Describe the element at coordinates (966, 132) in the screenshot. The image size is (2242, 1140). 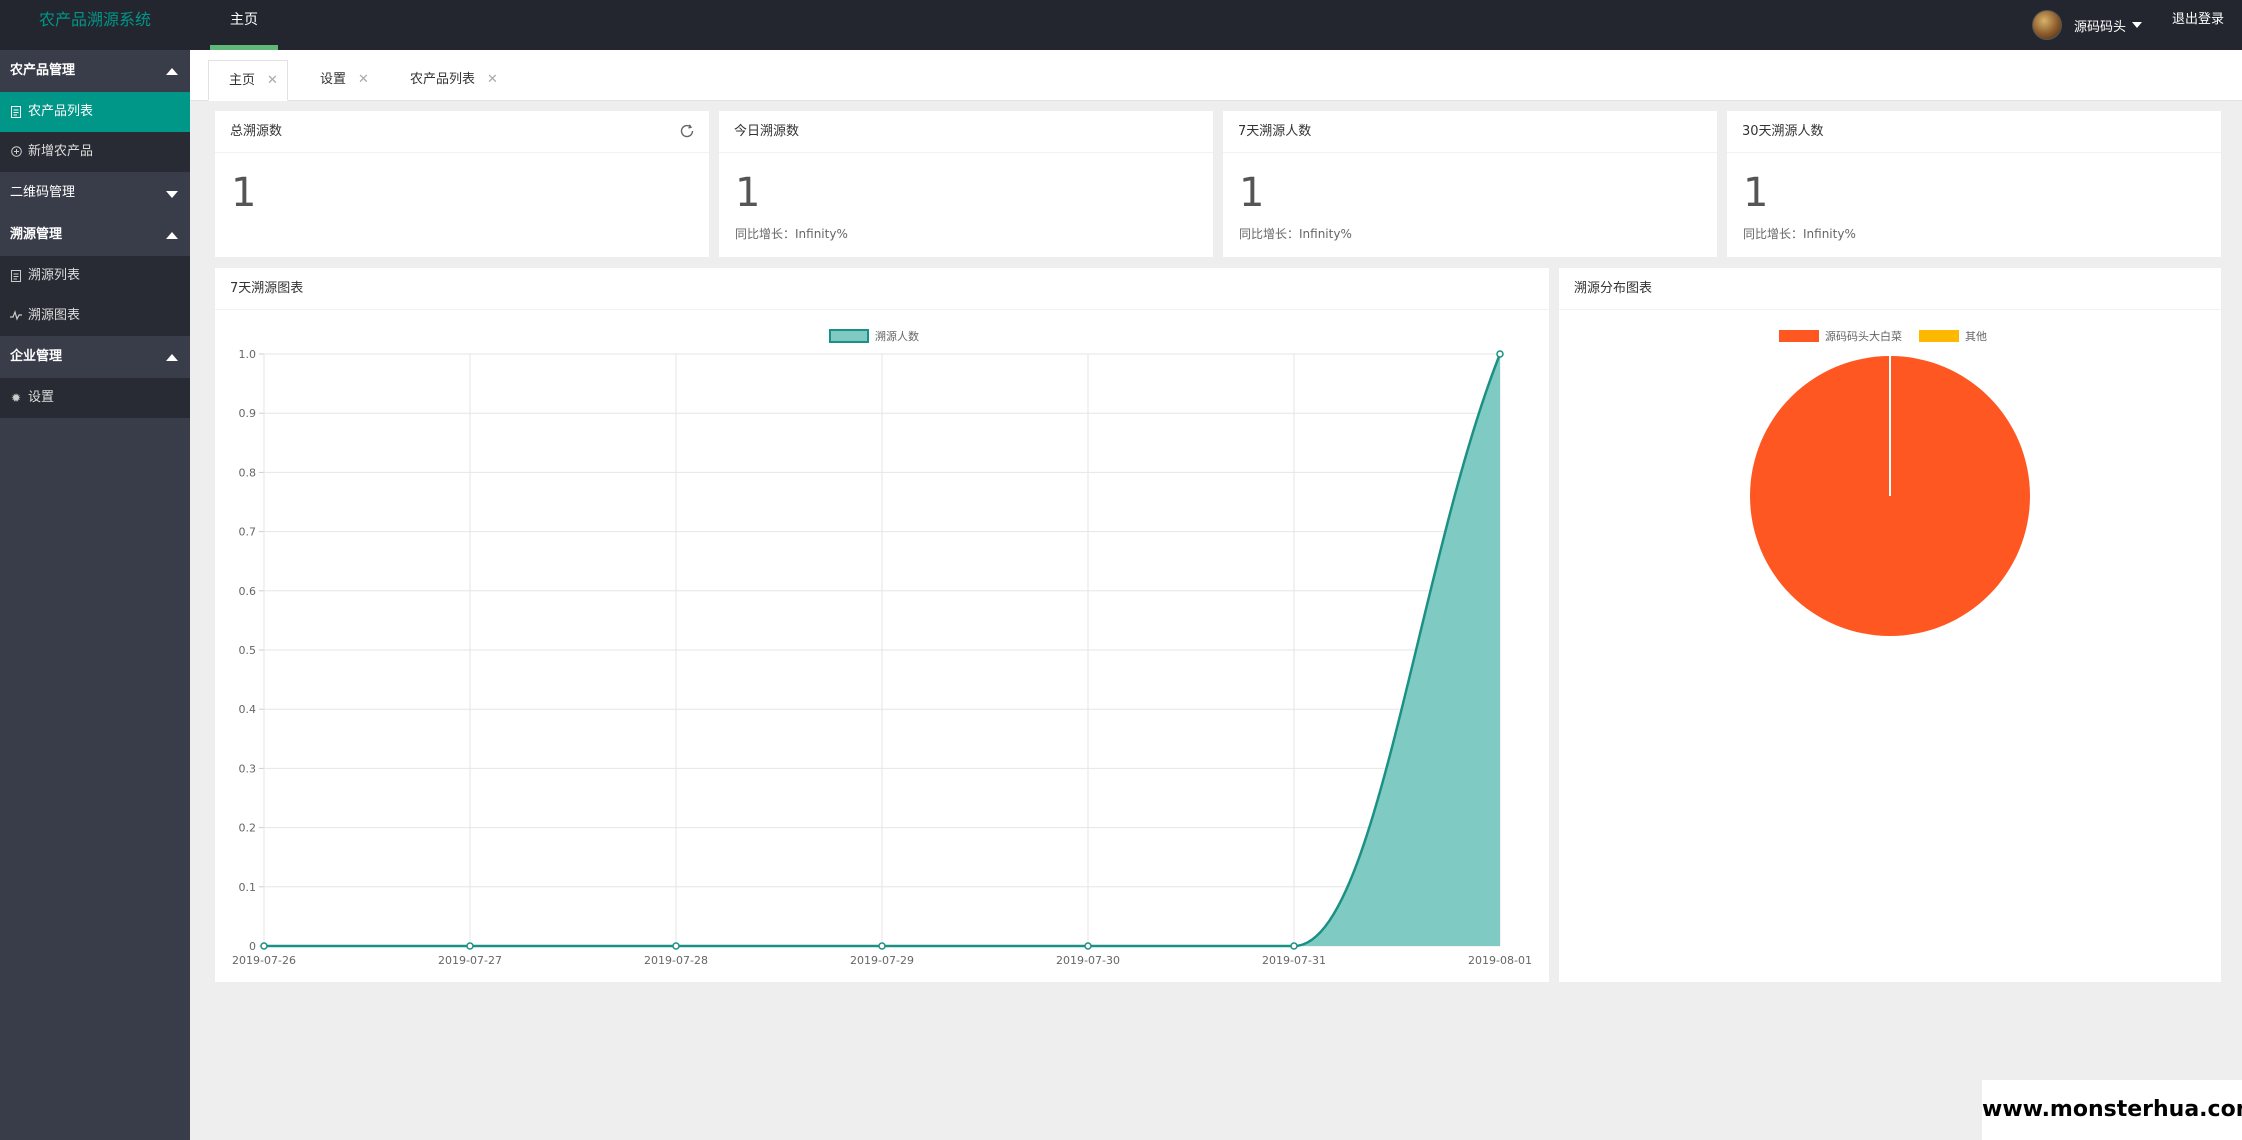
I see `card-title: 今日溯源数` at that location.